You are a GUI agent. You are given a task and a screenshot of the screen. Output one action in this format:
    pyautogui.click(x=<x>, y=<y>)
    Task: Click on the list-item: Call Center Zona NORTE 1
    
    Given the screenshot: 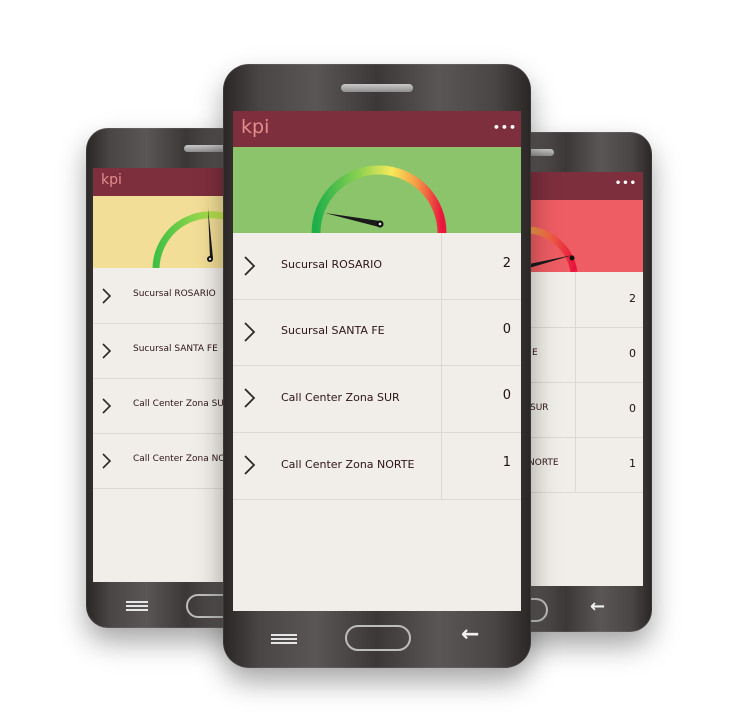 What is the action you would take?
    pyautogui.click(x=377, y=466)
    